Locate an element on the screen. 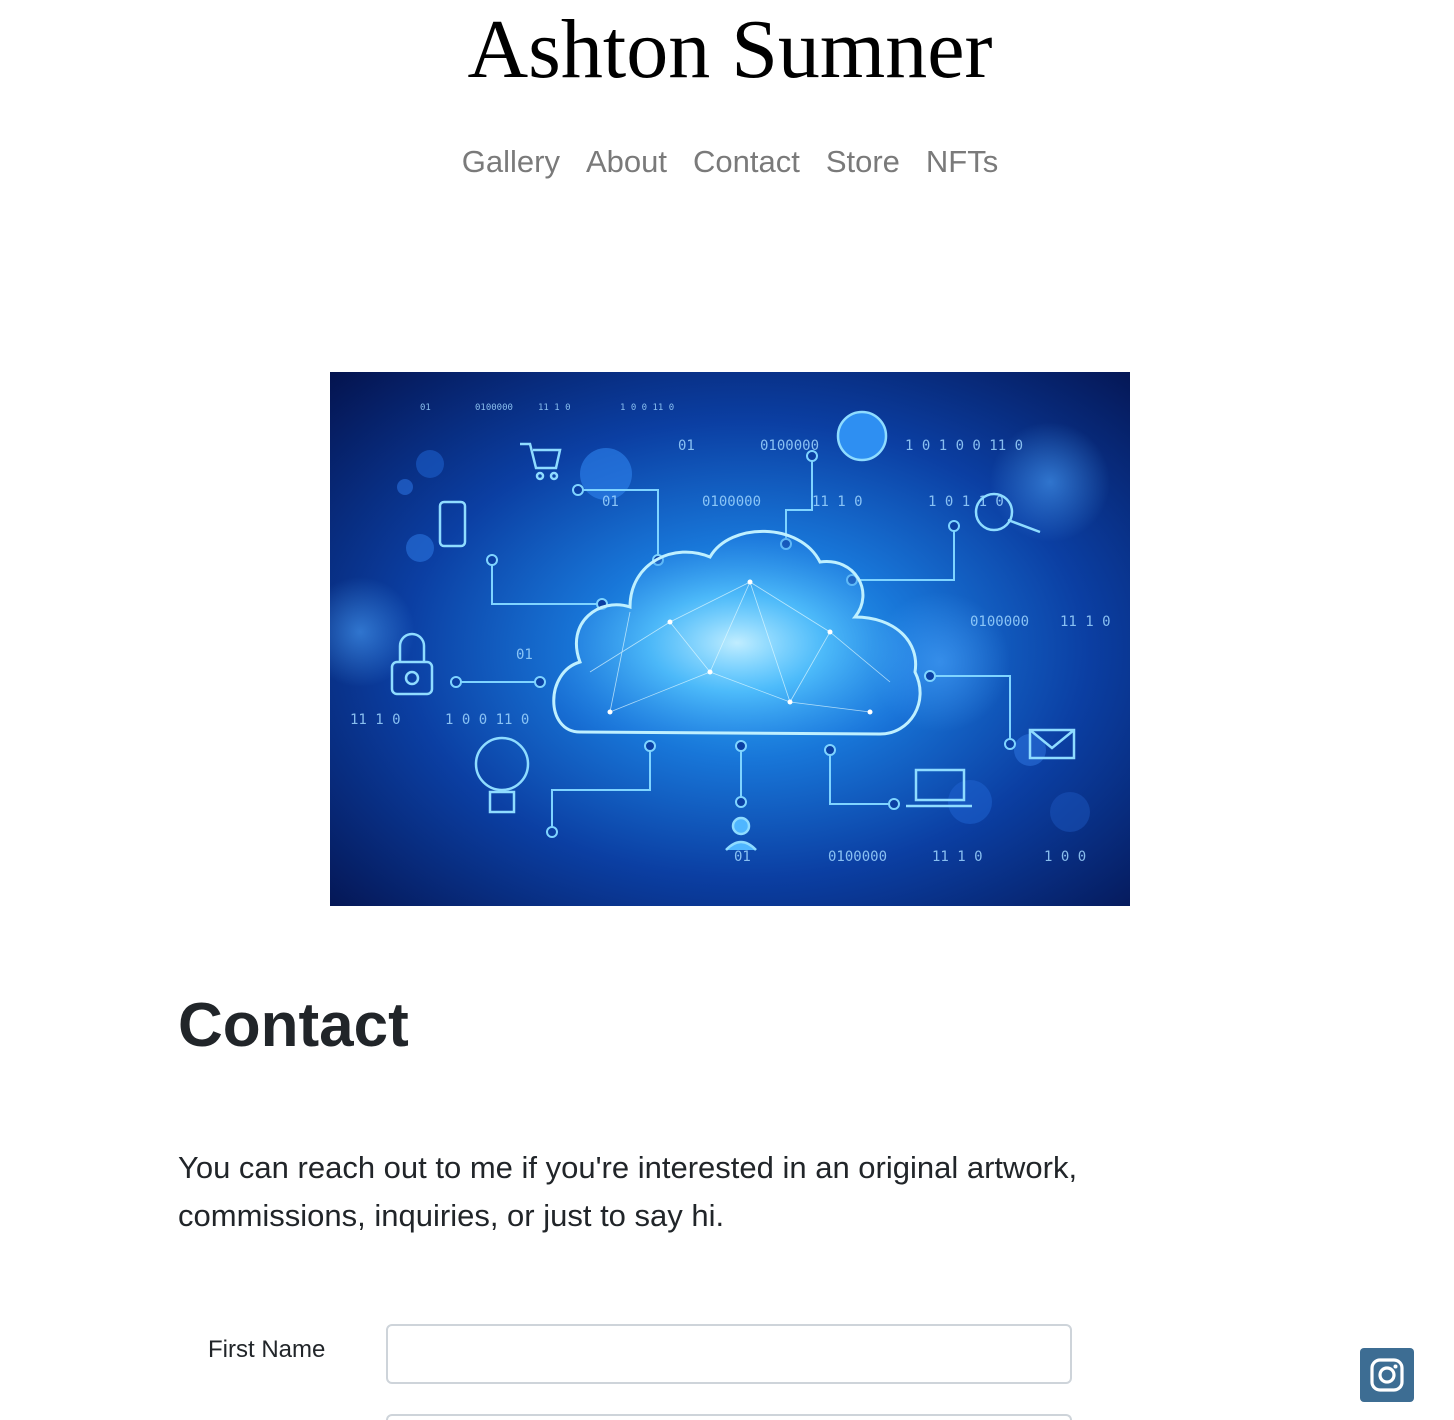  next-form-field is located at coordinates (729, 1417).